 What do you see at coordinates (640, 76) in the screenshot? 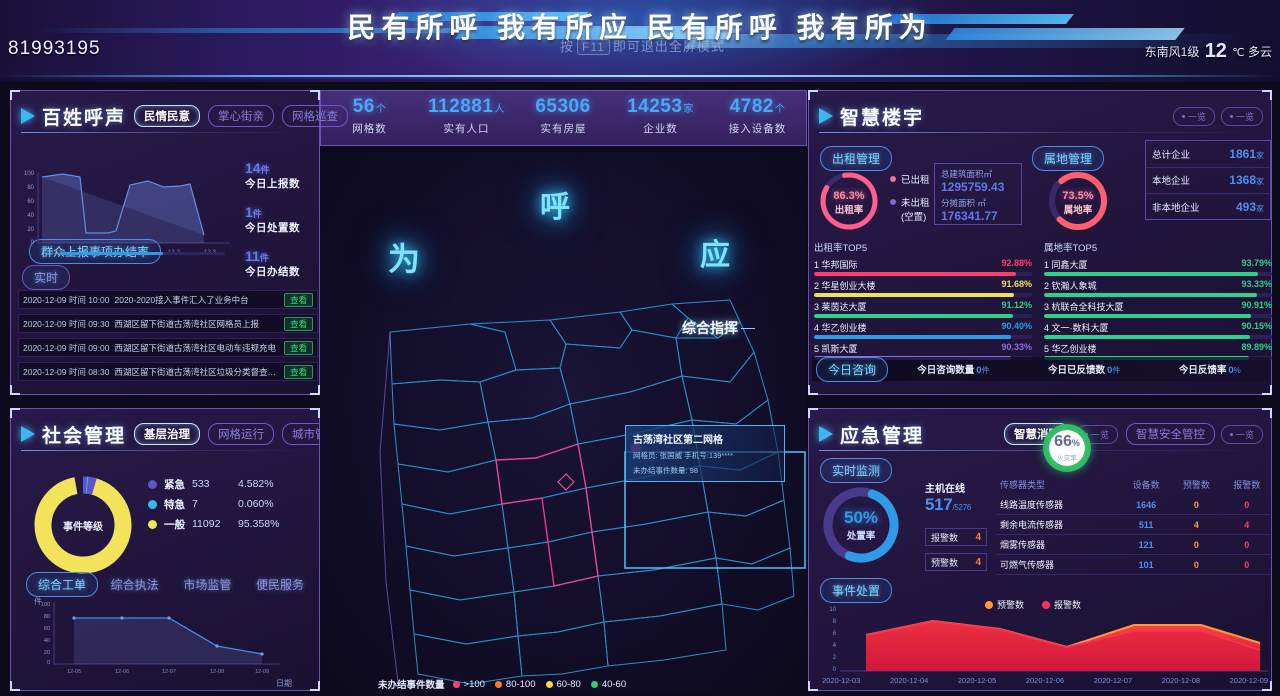
I see `header-glow-line` at bounding box center [640, 76].